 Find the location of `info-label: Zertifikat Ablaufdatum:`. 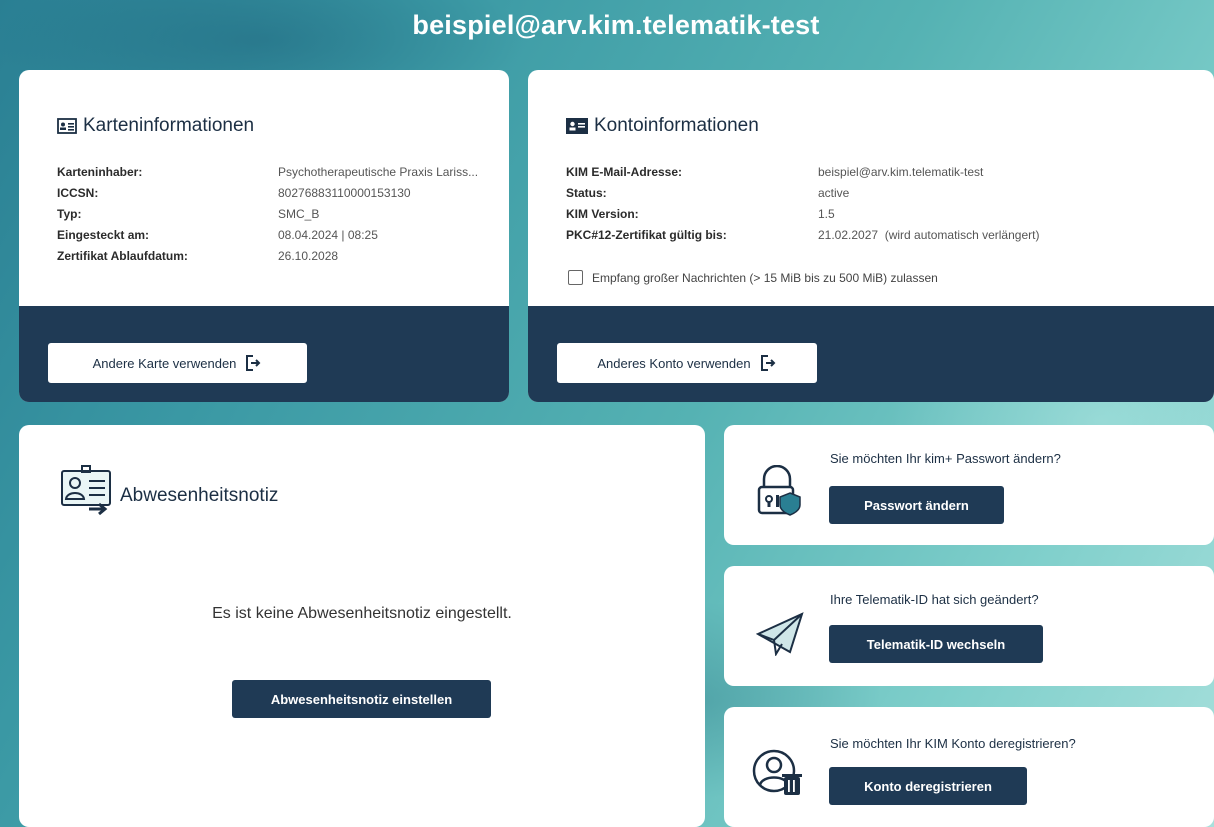

info-label: Zertifikat Ablaufdatum: is located at coordinates (122, 255).